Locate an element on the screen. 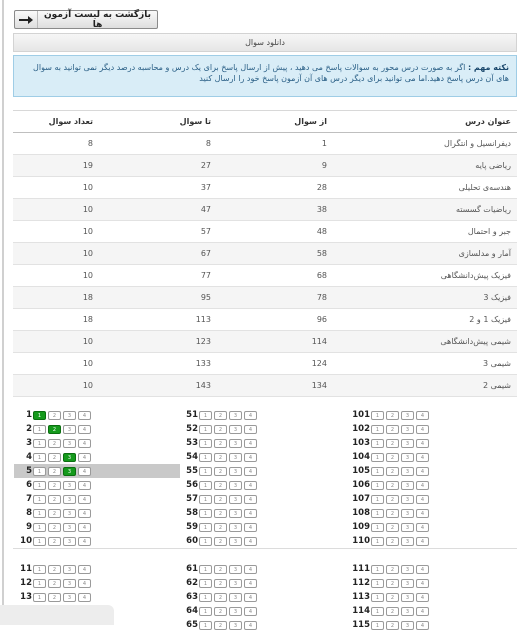  back-to-exams-button: بازگشت به لیست آزمون ها is located at coordinates (86, 20).